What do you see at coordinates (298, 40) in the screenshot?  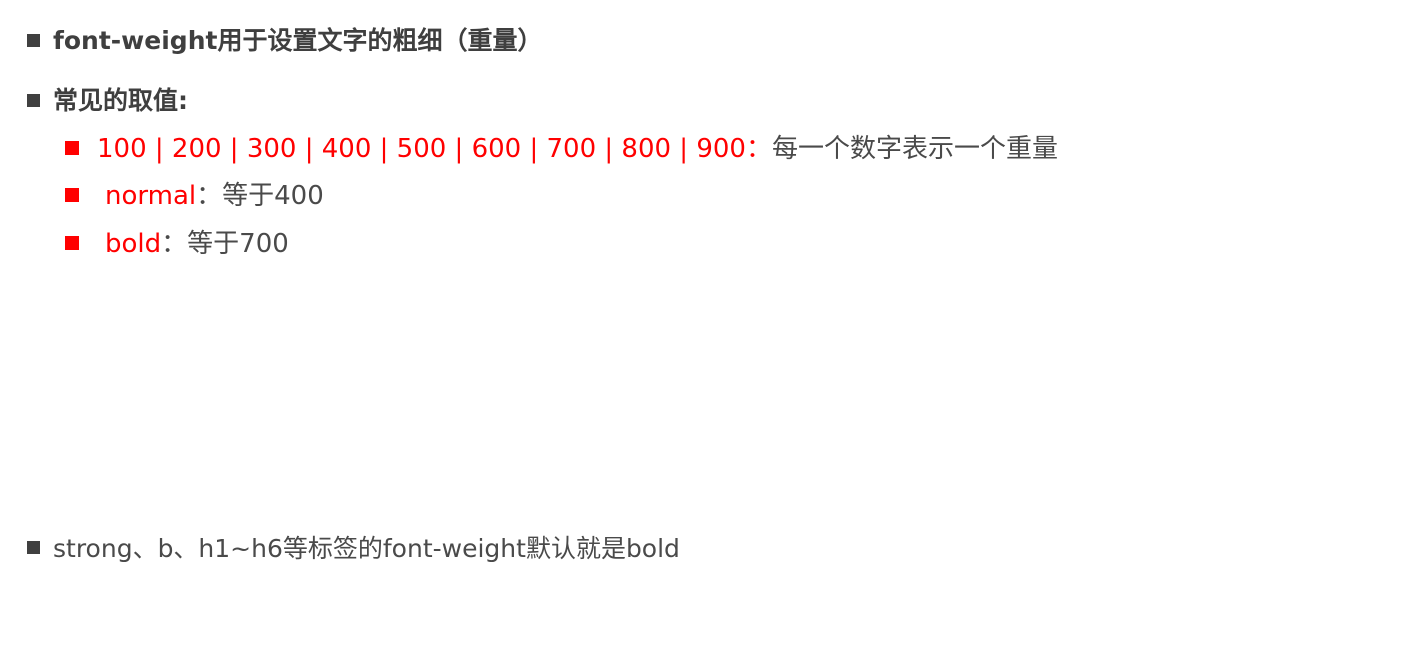 I see `heading-font-weight-purpose: font-weight用于设置文字的粗细（重量）` at bounding box center [298, 40].